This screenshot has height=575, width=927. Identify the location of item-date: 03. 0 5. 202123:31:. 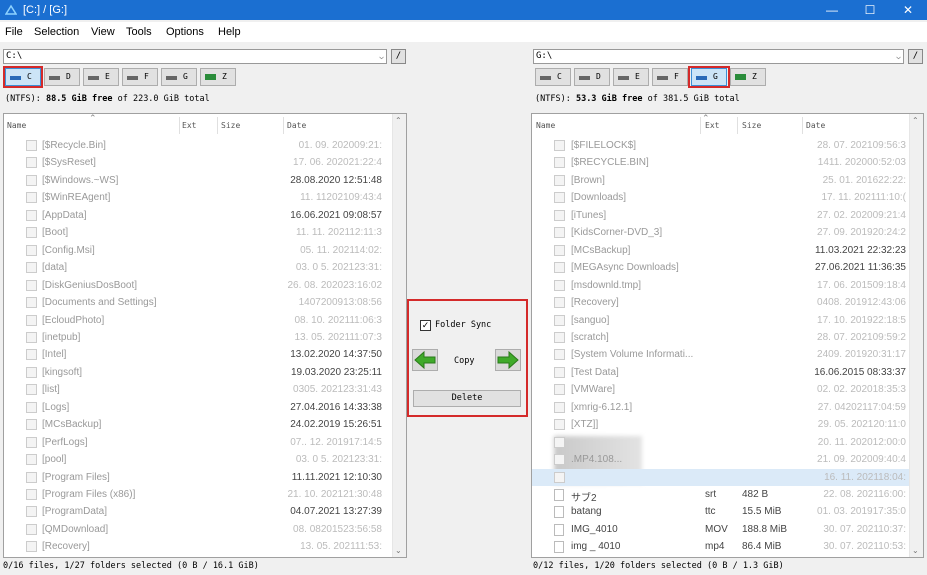
(338, 268).